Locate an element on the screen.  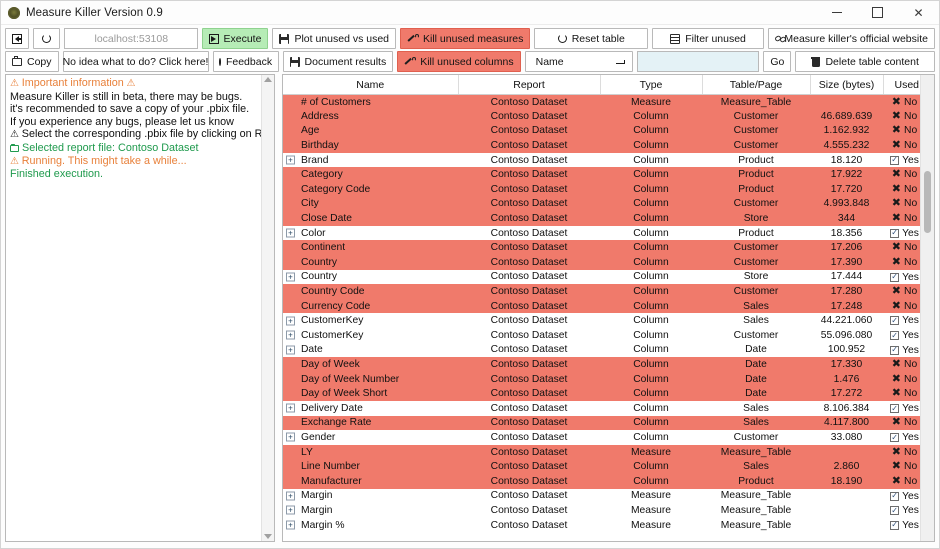
cross-icon: ✖ is located at coordinates (896, 422).